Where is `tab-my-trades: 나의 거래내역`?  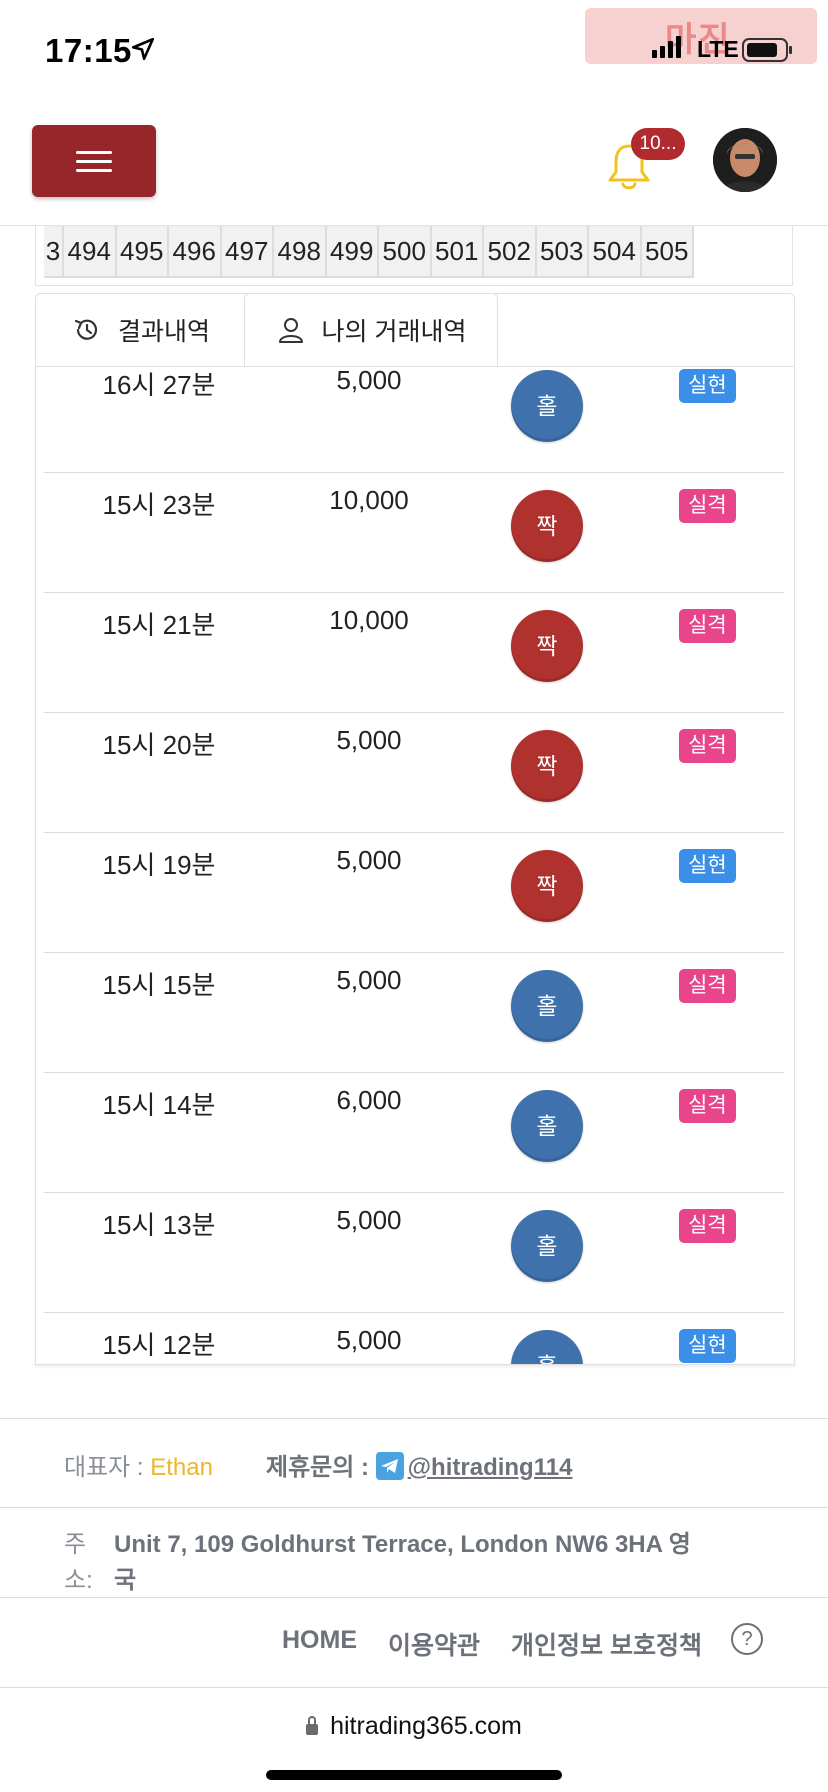 tab-my-trades: 나의 거래내역 is located at coordinates (371, 330).